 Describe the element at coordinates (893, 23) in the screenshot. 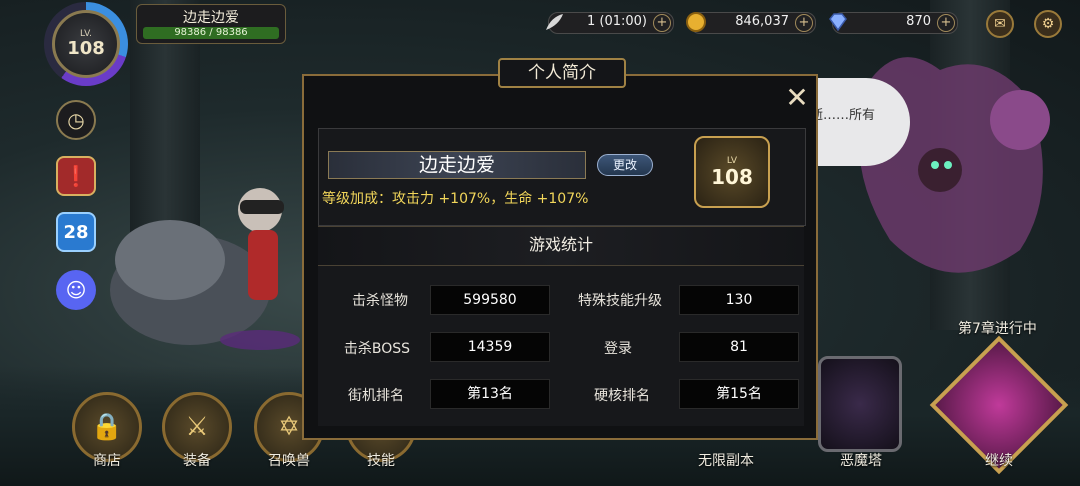

I see `gem-resource: 870 +` at that location.